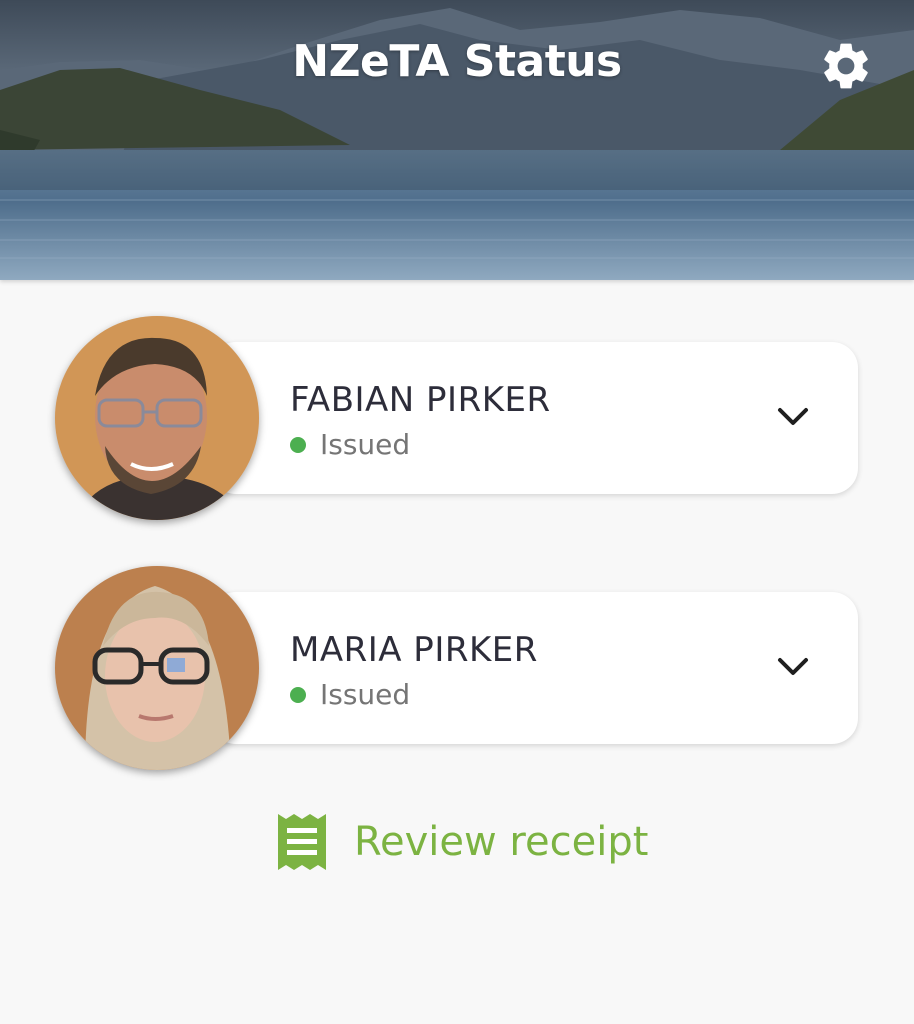  Describe the element at coordinates (501, 842) in the screenshot. I see `review-receipt-label: Review receipt` at that location.